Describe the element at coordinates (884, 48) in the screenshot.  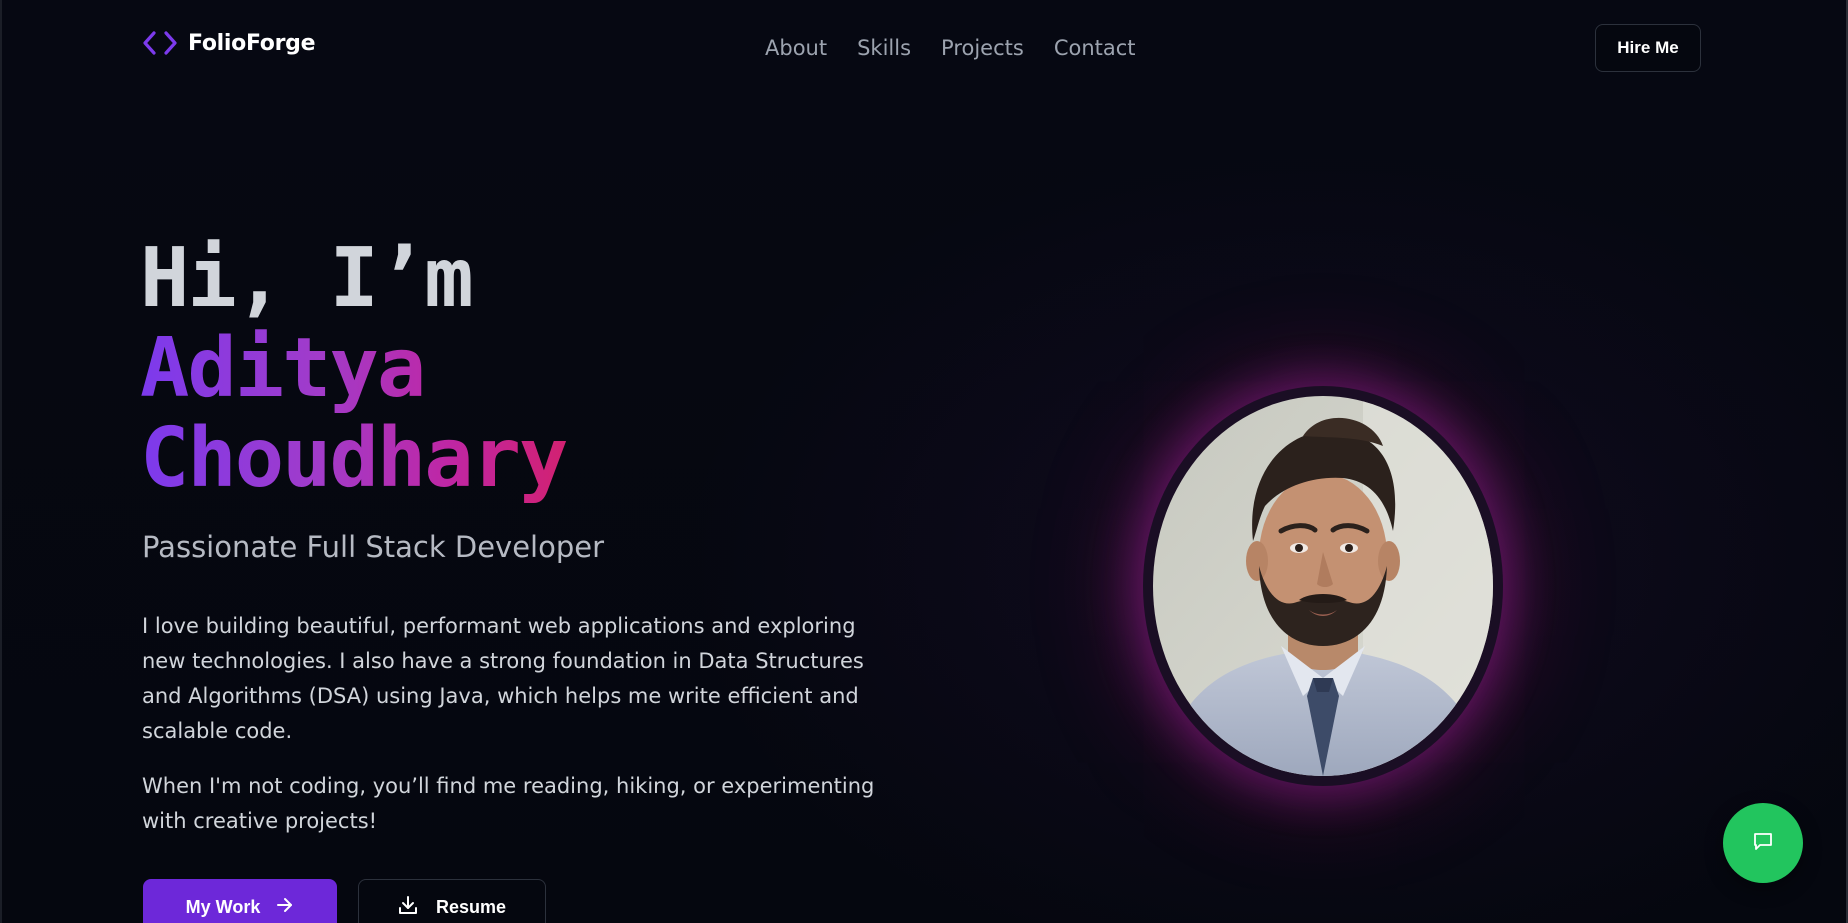
I see `nav-link-skills: Skills` at that location.